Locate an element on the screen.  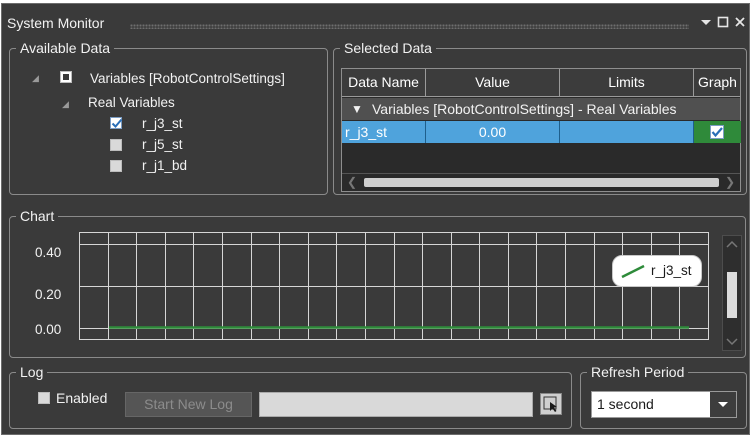
refresh-period-value: 1 second is located at coordinates (625, 404).